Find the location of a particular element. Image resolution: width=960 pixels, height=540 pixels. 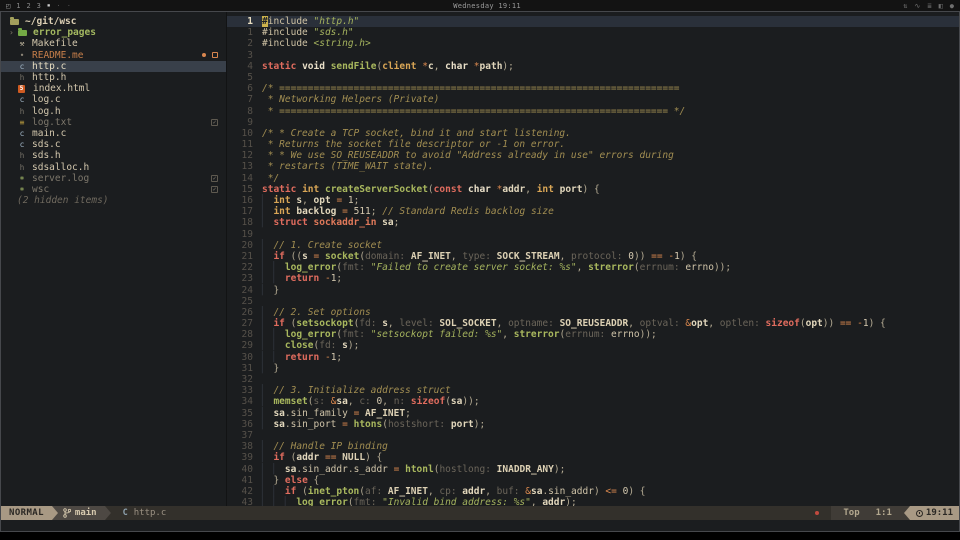

code-line-33: 32 is located at coordinates (593, 379).